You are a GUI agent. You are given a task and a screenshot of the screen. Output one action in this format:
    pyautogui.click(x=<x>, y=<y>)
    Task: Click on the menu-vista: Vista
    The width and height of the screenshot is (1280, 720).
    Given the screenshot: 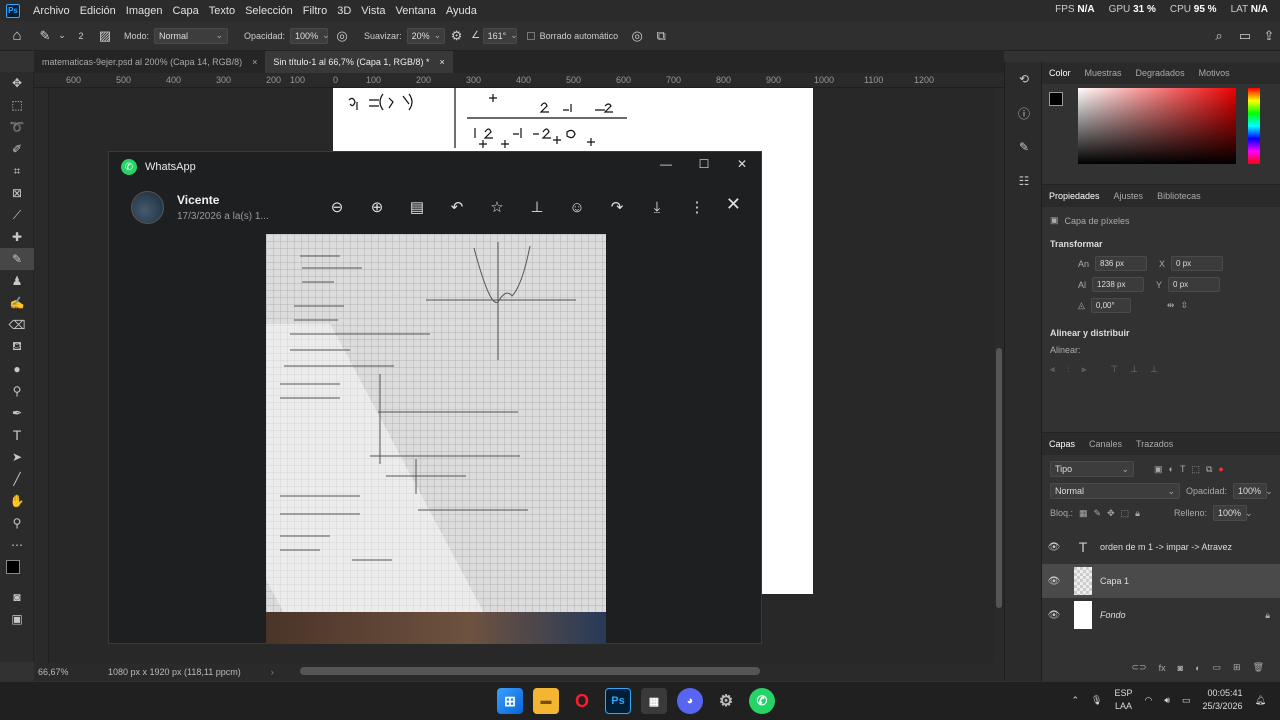 What is the action you would take?
    pyautogui.click(x=373, y=11)
    